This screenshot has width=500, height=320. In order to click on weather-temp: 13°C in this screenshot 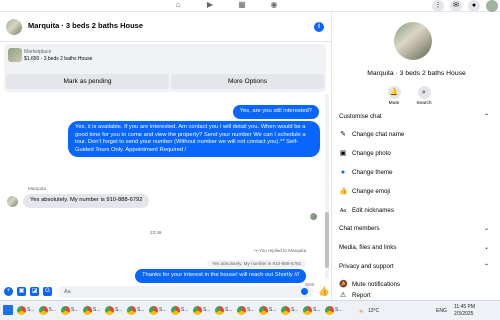, I will do `click(373, 311)`.